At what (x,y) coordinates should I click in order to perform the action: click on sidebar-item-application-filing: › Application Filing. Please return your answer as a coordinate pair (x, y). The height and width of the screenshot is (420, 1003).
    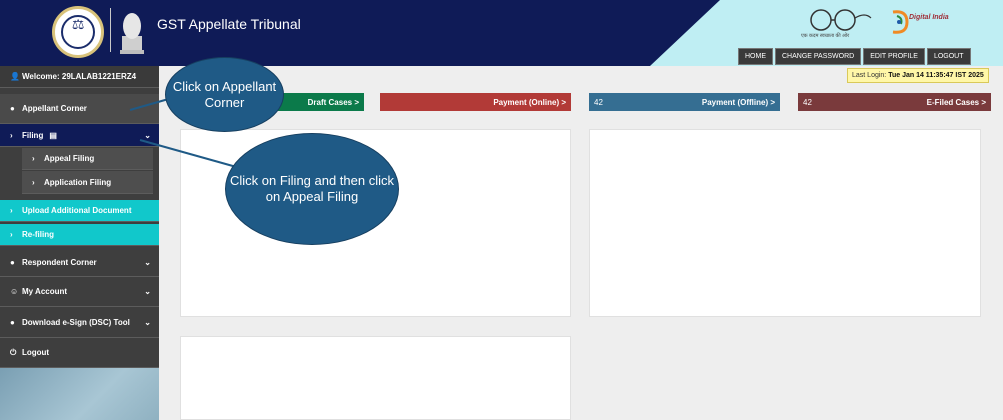
    Looking at the image, I should click on (87, 182).